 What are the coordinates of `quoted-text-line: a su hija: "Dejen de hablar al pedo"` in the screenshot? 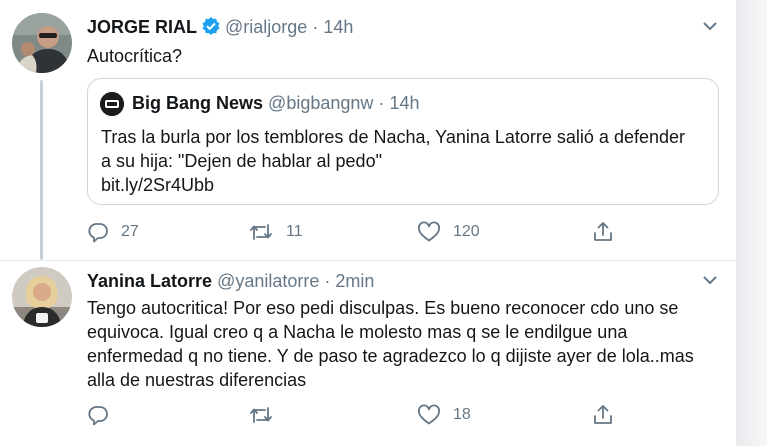 It's located at (241, 161).